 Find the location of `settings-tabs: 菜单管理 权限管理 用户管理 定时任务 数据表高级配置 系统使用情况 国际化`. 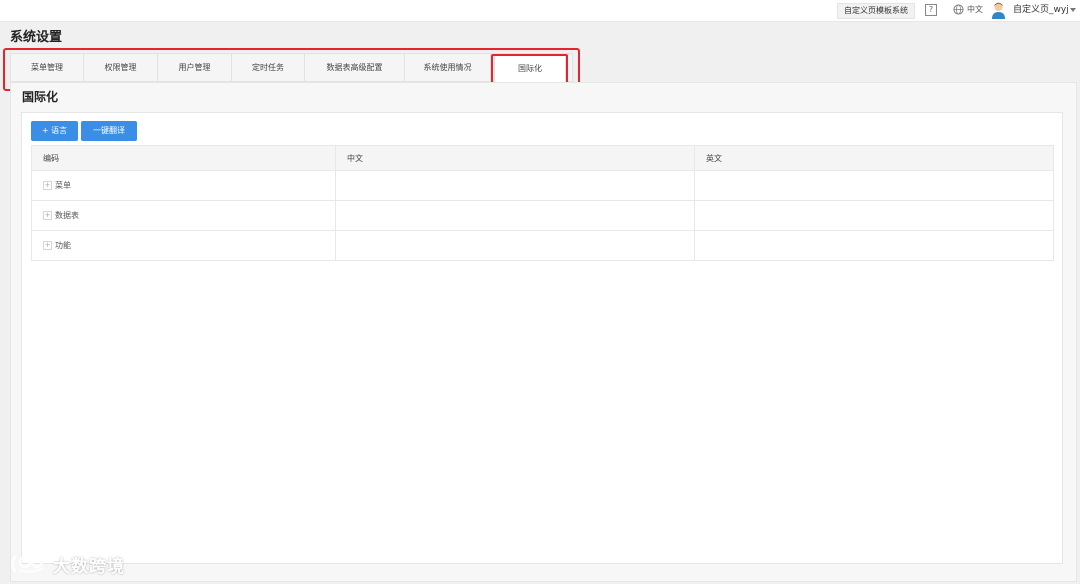

settings-tabs: 菜单管理 权限管理 用户管理 定时任务 数据表高级配置 系统使用情况 国际化 is located at coordinates (291, 68).